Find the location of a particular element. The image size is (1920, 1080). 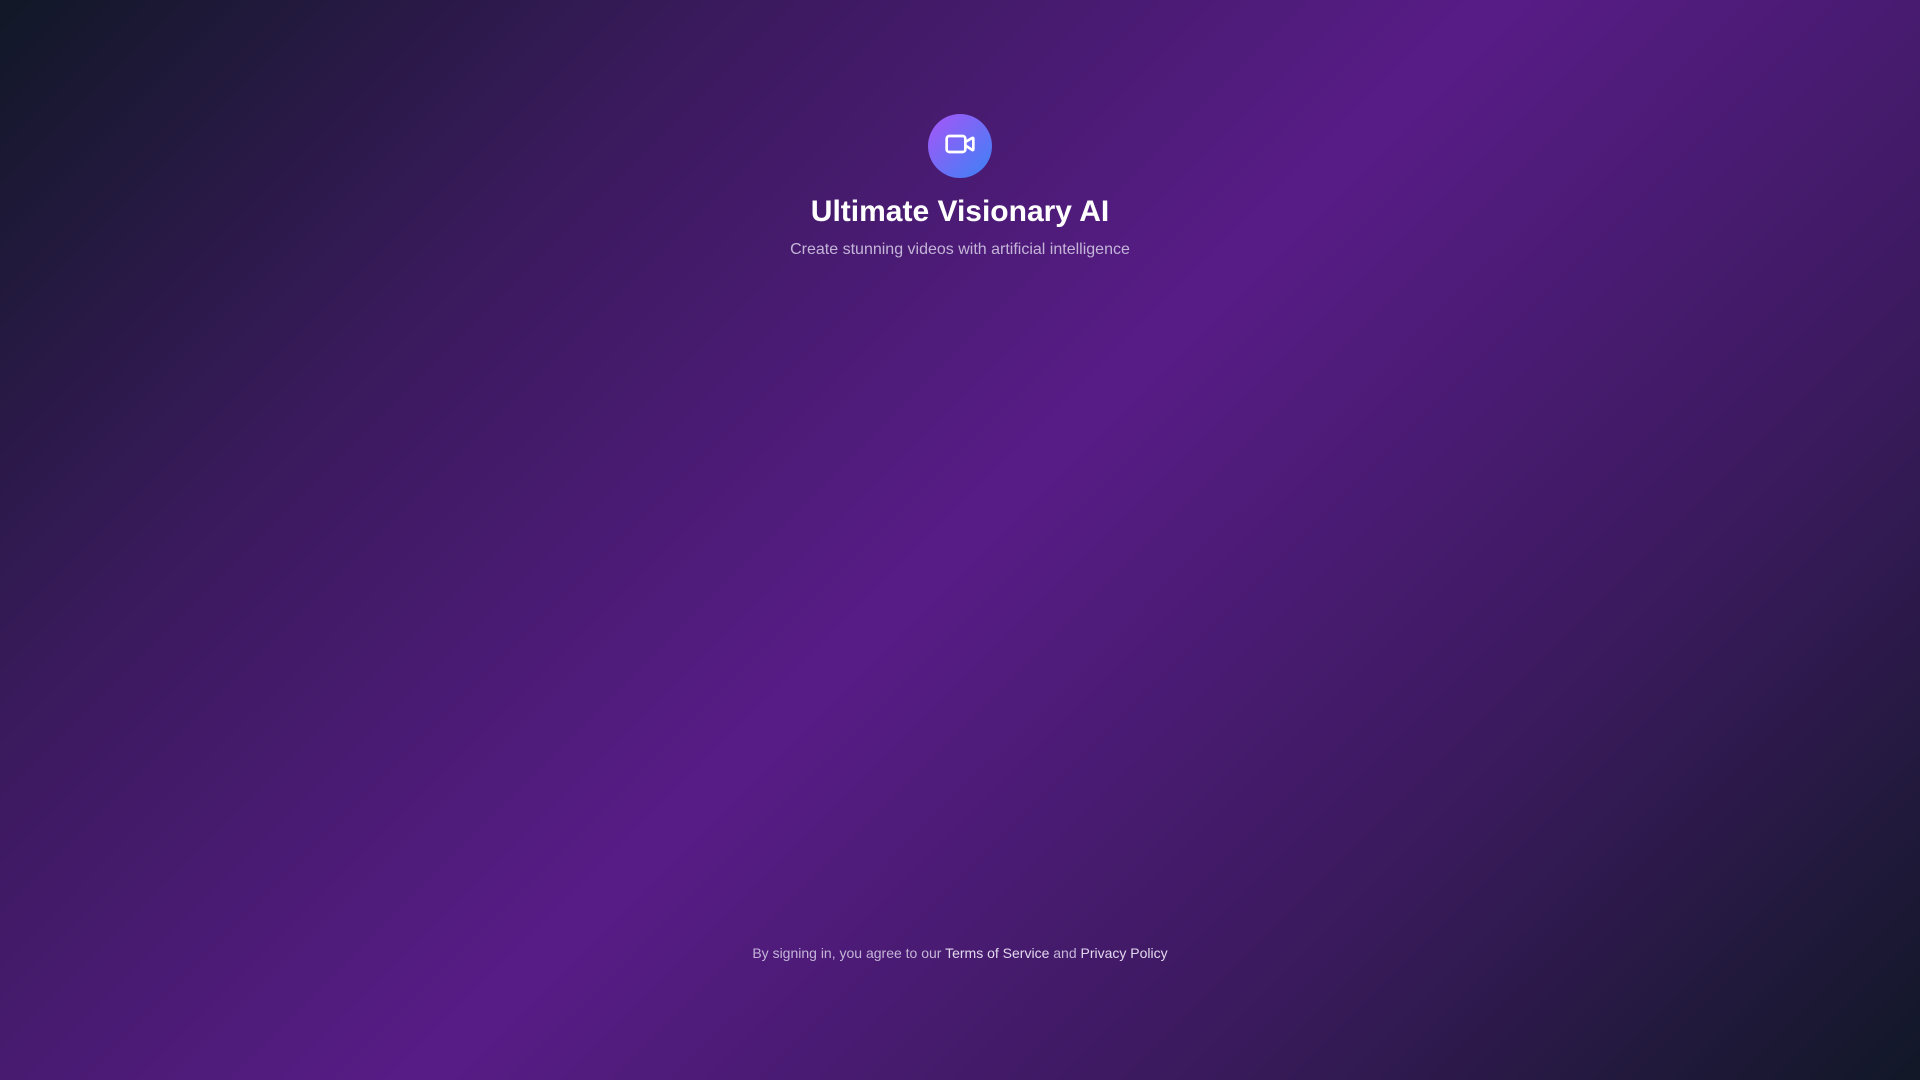

terms-of-service-link: Terms of Service is located at coordinates (997, 953).